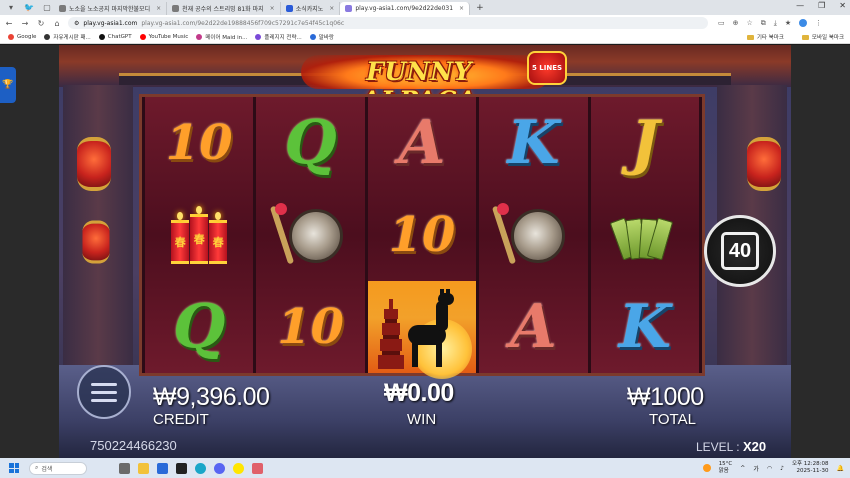 The width and height of the screenshot is (850, 478). Describe the element at coordinates (199, 143) in the screenshot. I see `symbol-ten: 10` at that location.